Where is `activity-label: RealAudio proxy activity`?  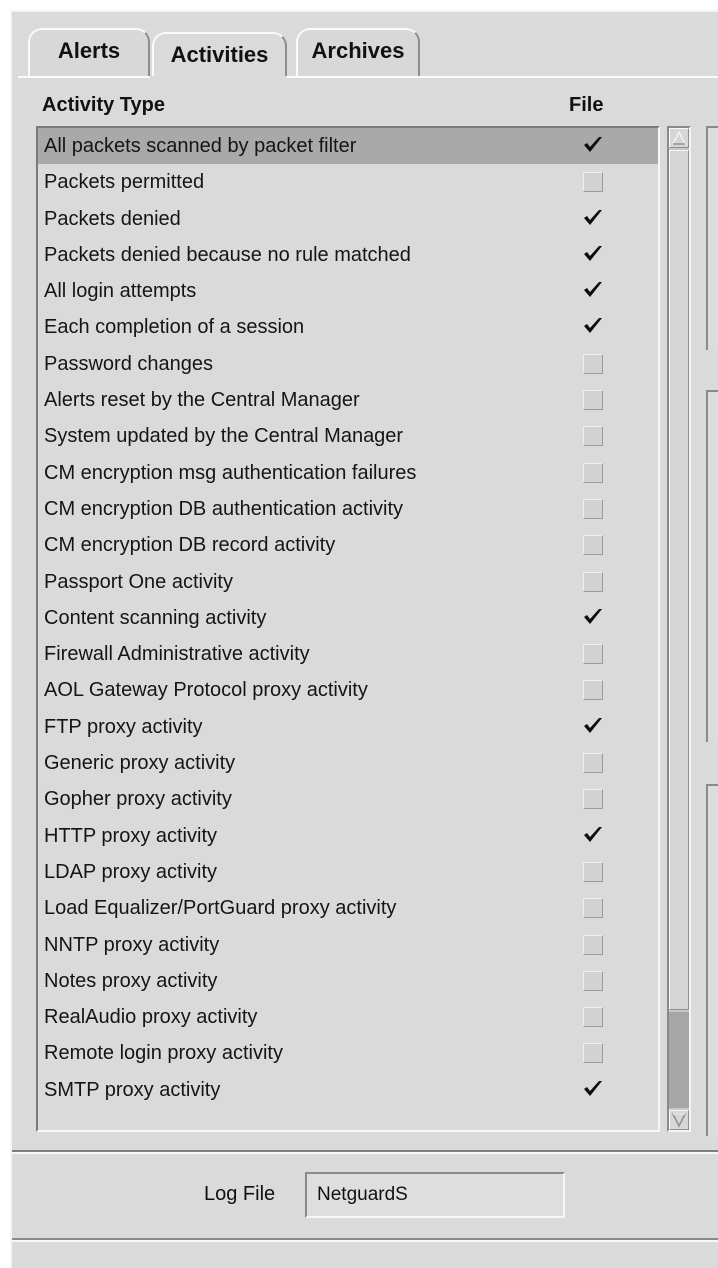
activity-label: RealAudio proxy activity is located at coordinates (151, 1017).